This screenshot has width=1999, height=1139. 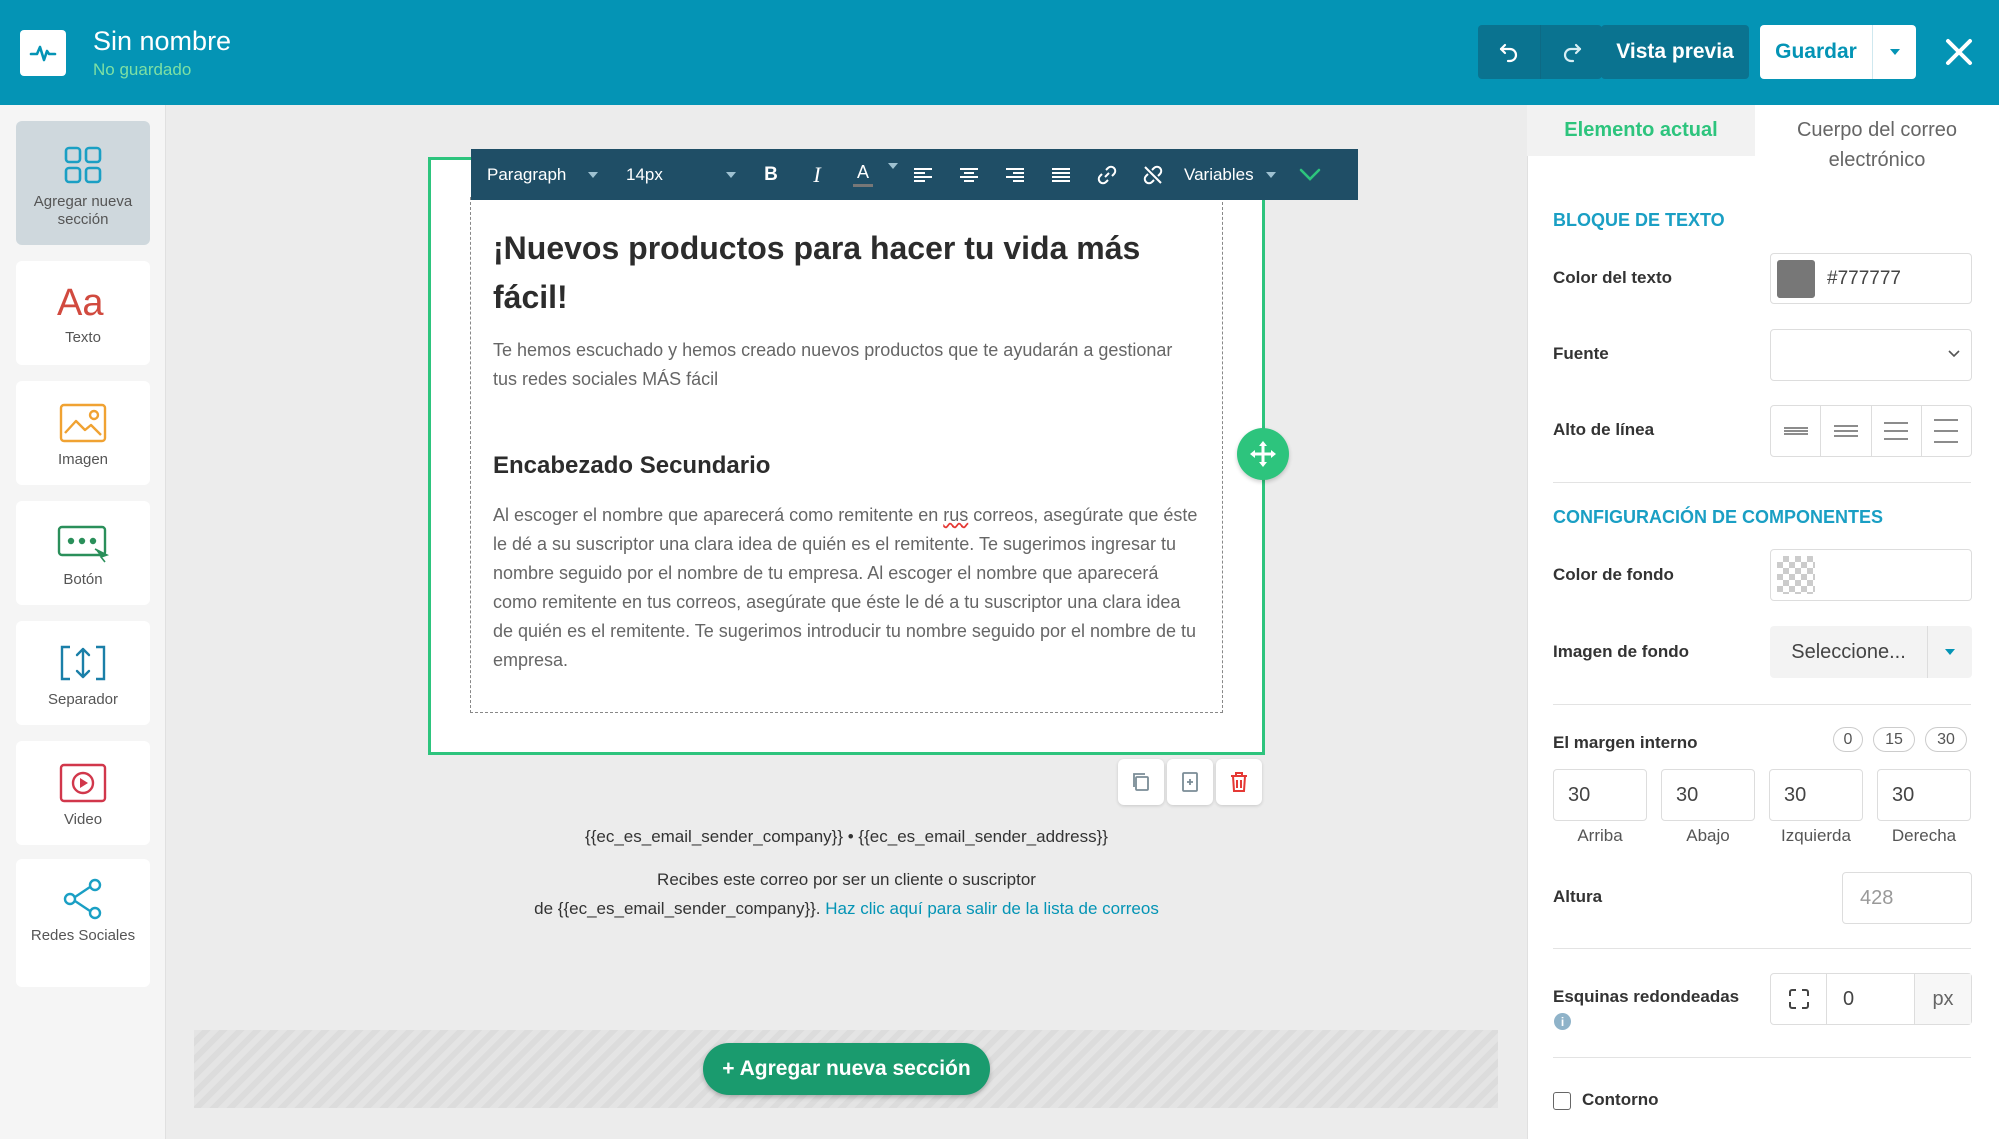 What do you see at coordinates (83, 553) in the screenshot?
I see `tool-button: Botón` at bounding box center [83, 553].